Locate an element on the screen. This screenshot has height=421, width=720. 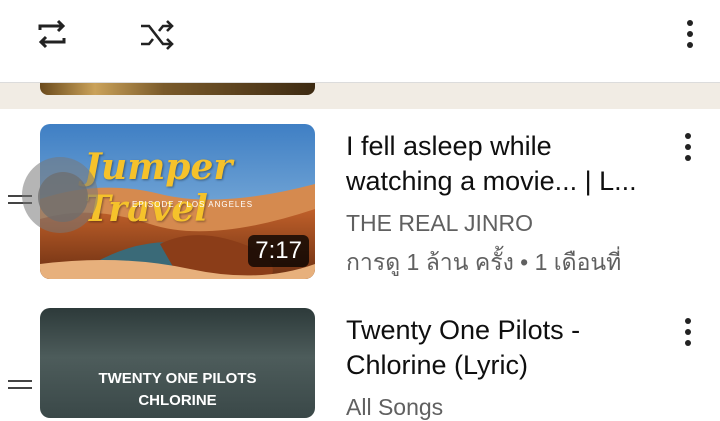
thumbnail-text: TWENTY ONE PILOTS CHLORINE is located at coordinates (177, 389).